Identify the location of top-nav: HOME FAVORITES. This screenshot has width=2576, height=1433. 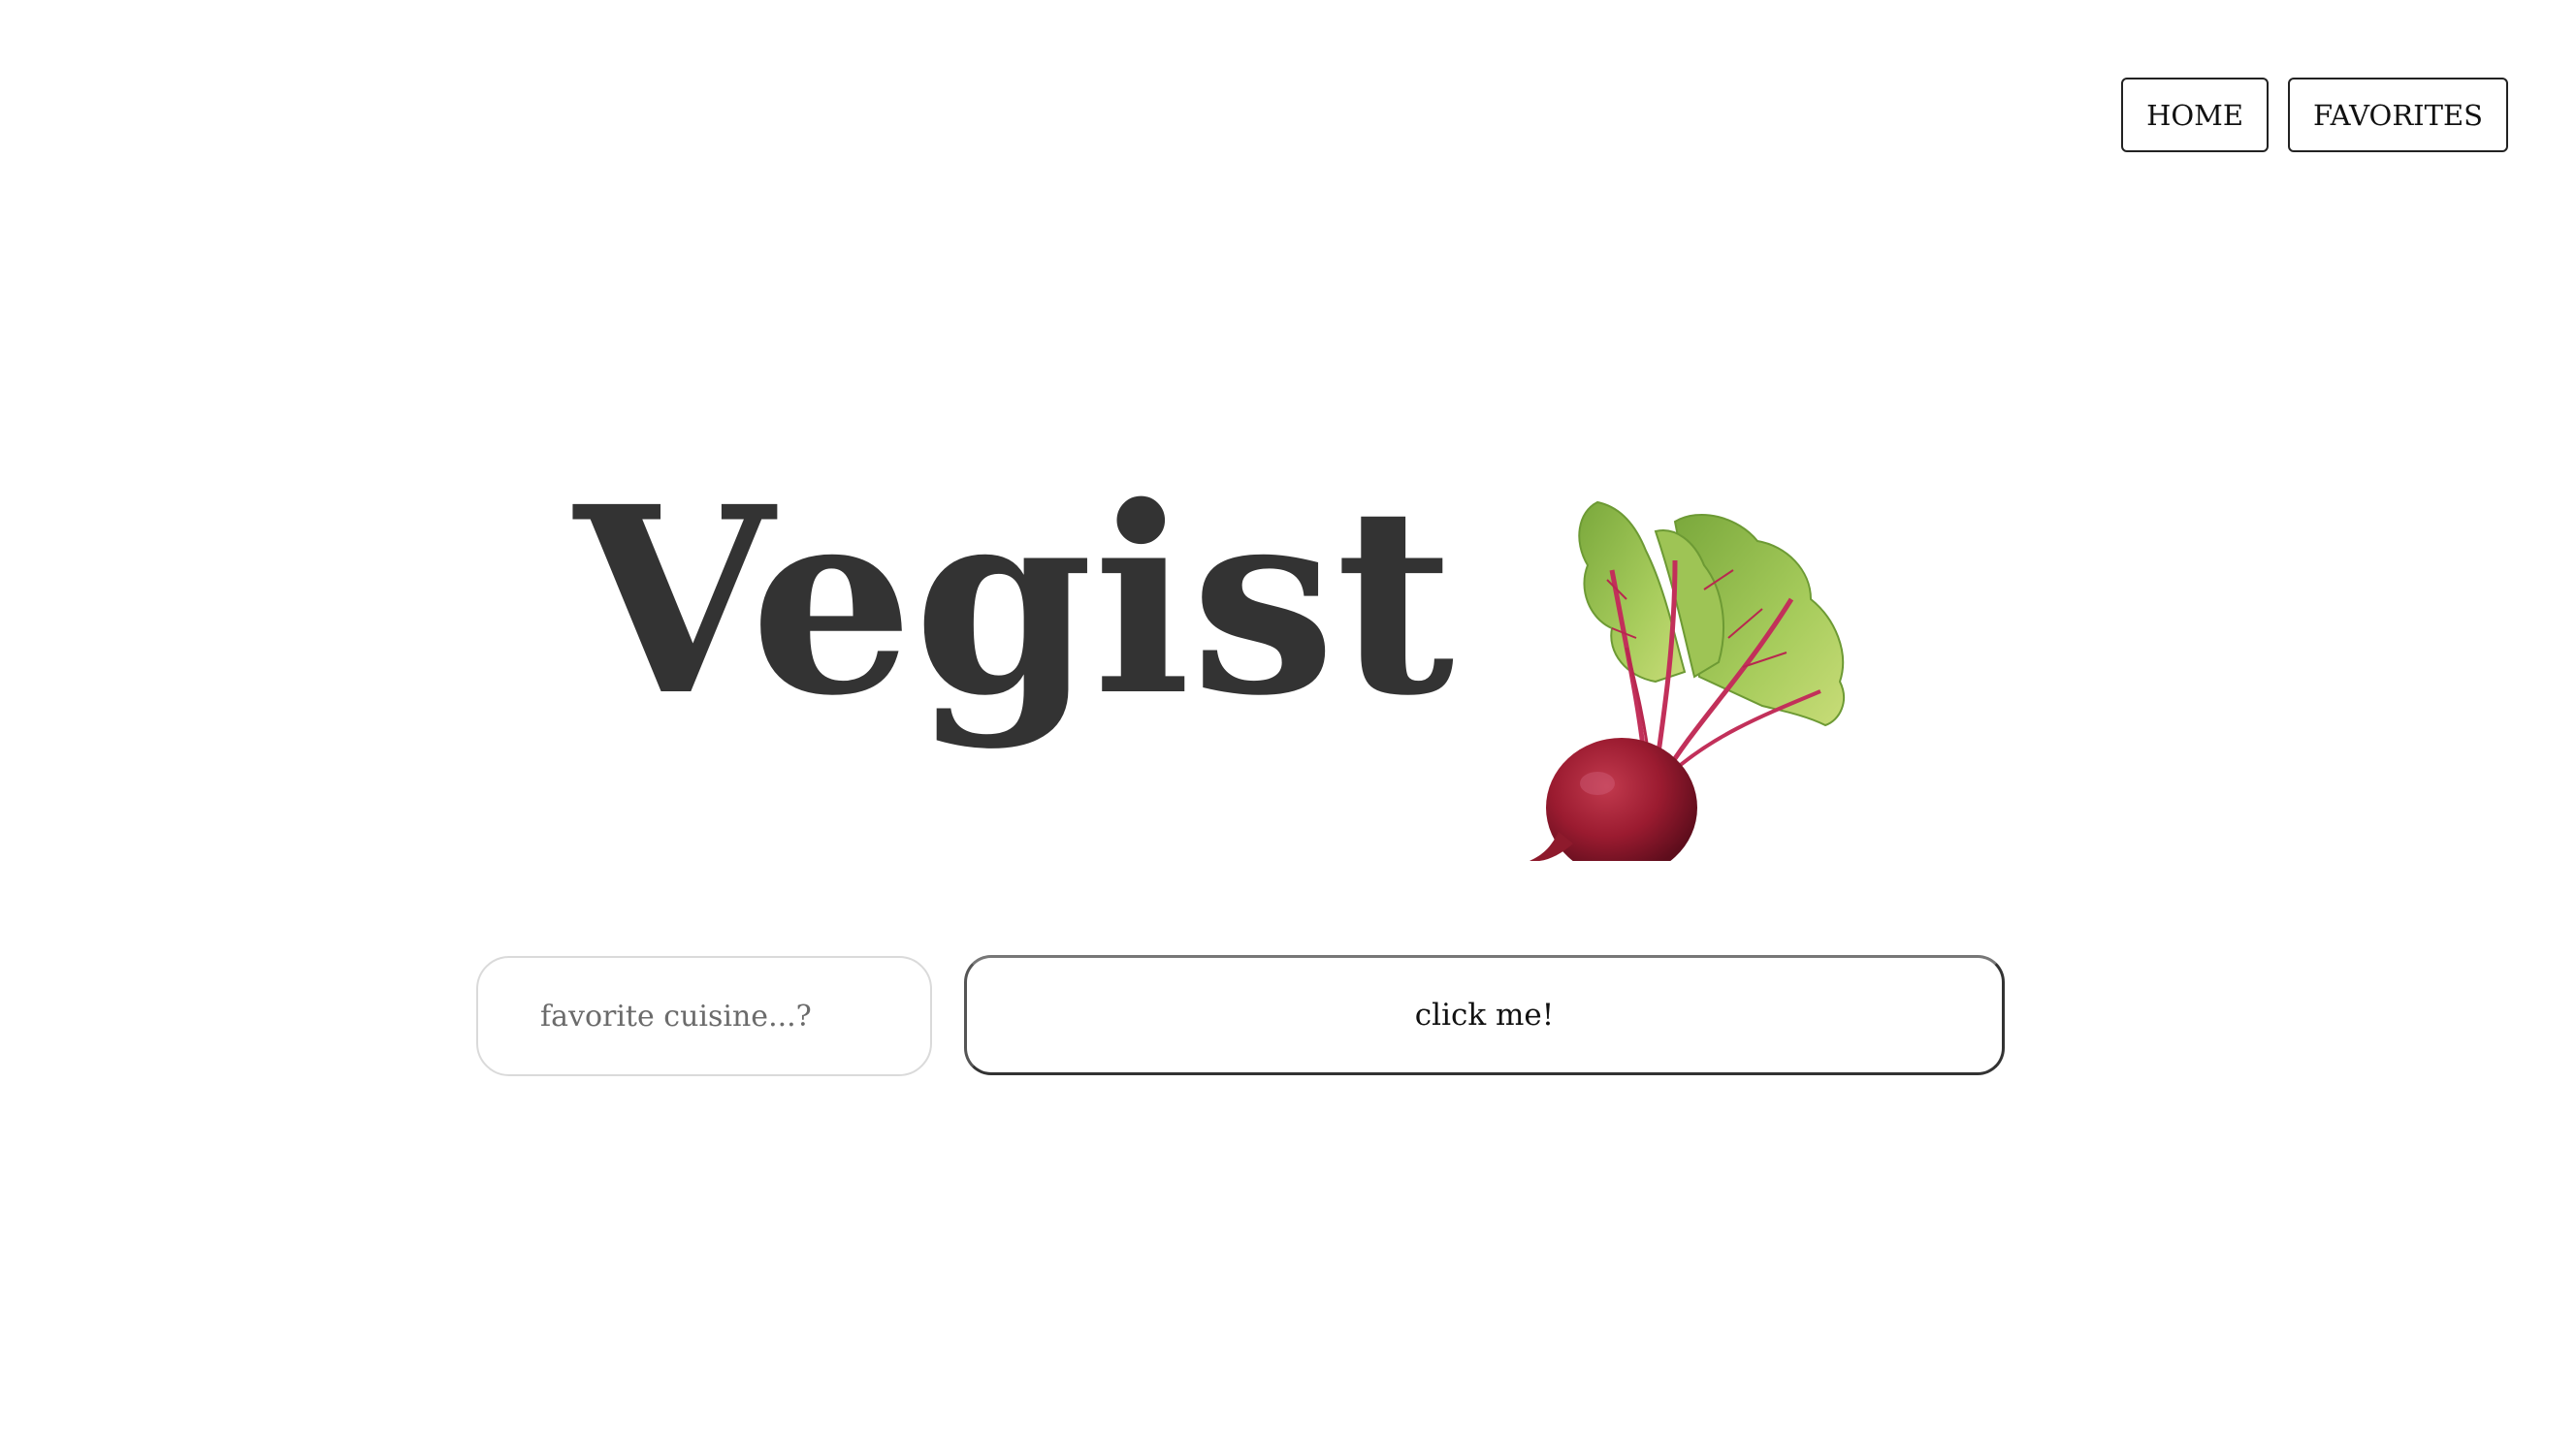
(2314, 115).